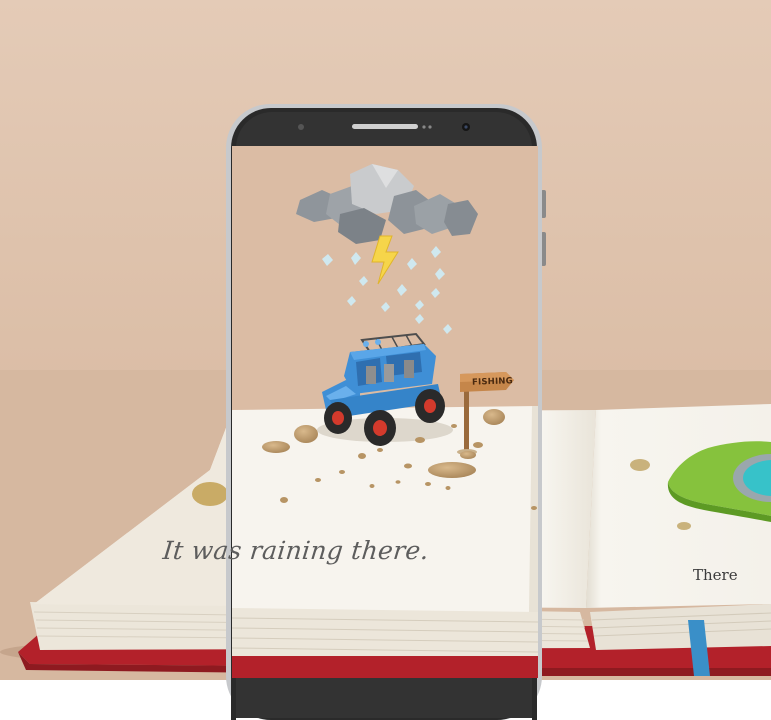  What do you see at coordinates (296, 550) in the screenshot?
I see `left-page-caption: It was raining there.` at bounding box center [296, 550].